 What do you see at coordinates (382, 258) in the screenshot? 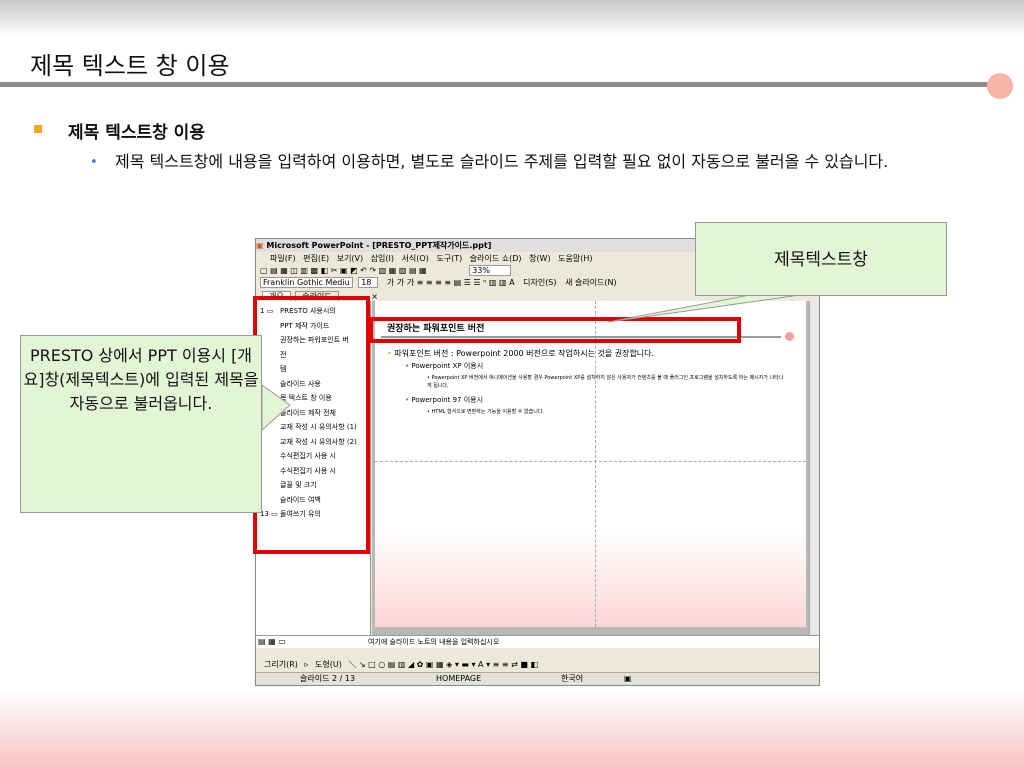
I see `menu-item-insert: 삽입(I)` at bounding box center [382, 258].